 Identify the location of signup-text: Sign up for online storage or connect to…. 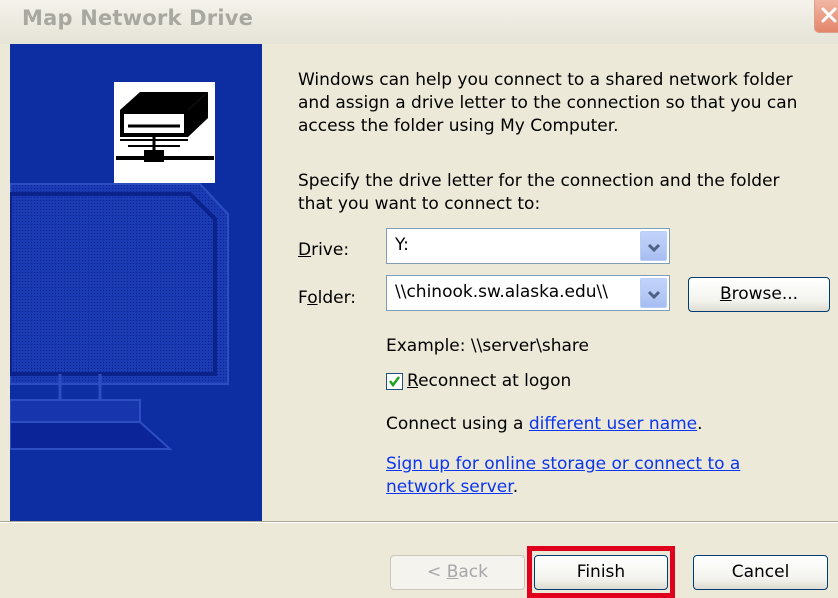
(563, 476).